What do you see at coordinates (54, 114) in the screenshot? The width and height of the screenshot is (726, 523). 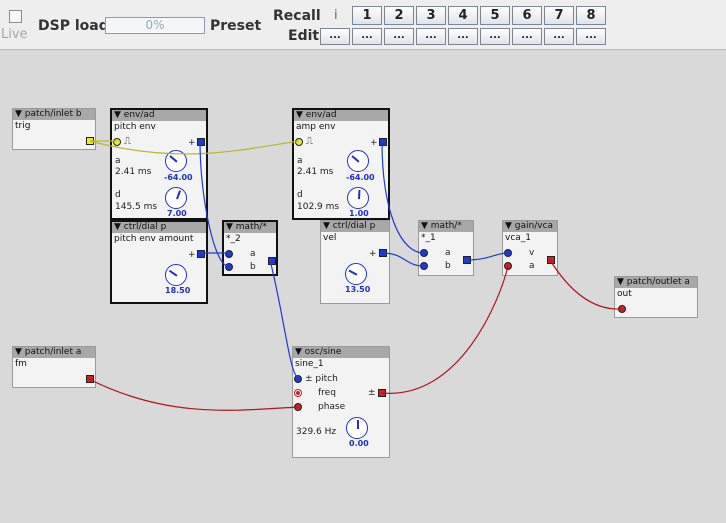 I see `object-header: ▼ patch/inlet b` at bounding box center [54, 114].